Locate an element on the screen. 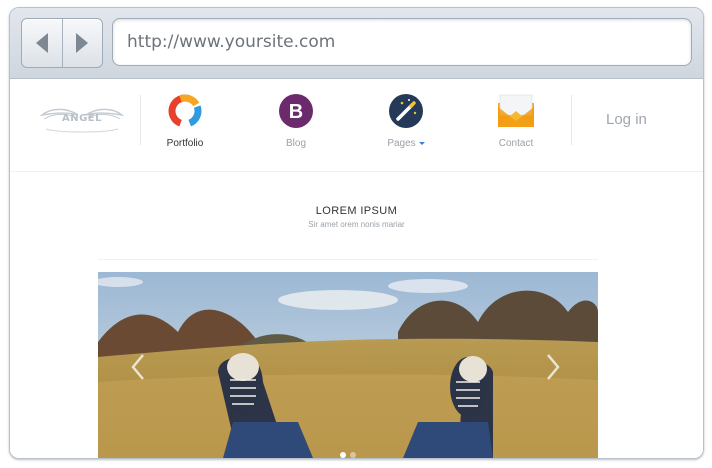 This screenshot has width=712, height=468. nav-item-portfolio: Portfolio is located at coordinates (185, 124).